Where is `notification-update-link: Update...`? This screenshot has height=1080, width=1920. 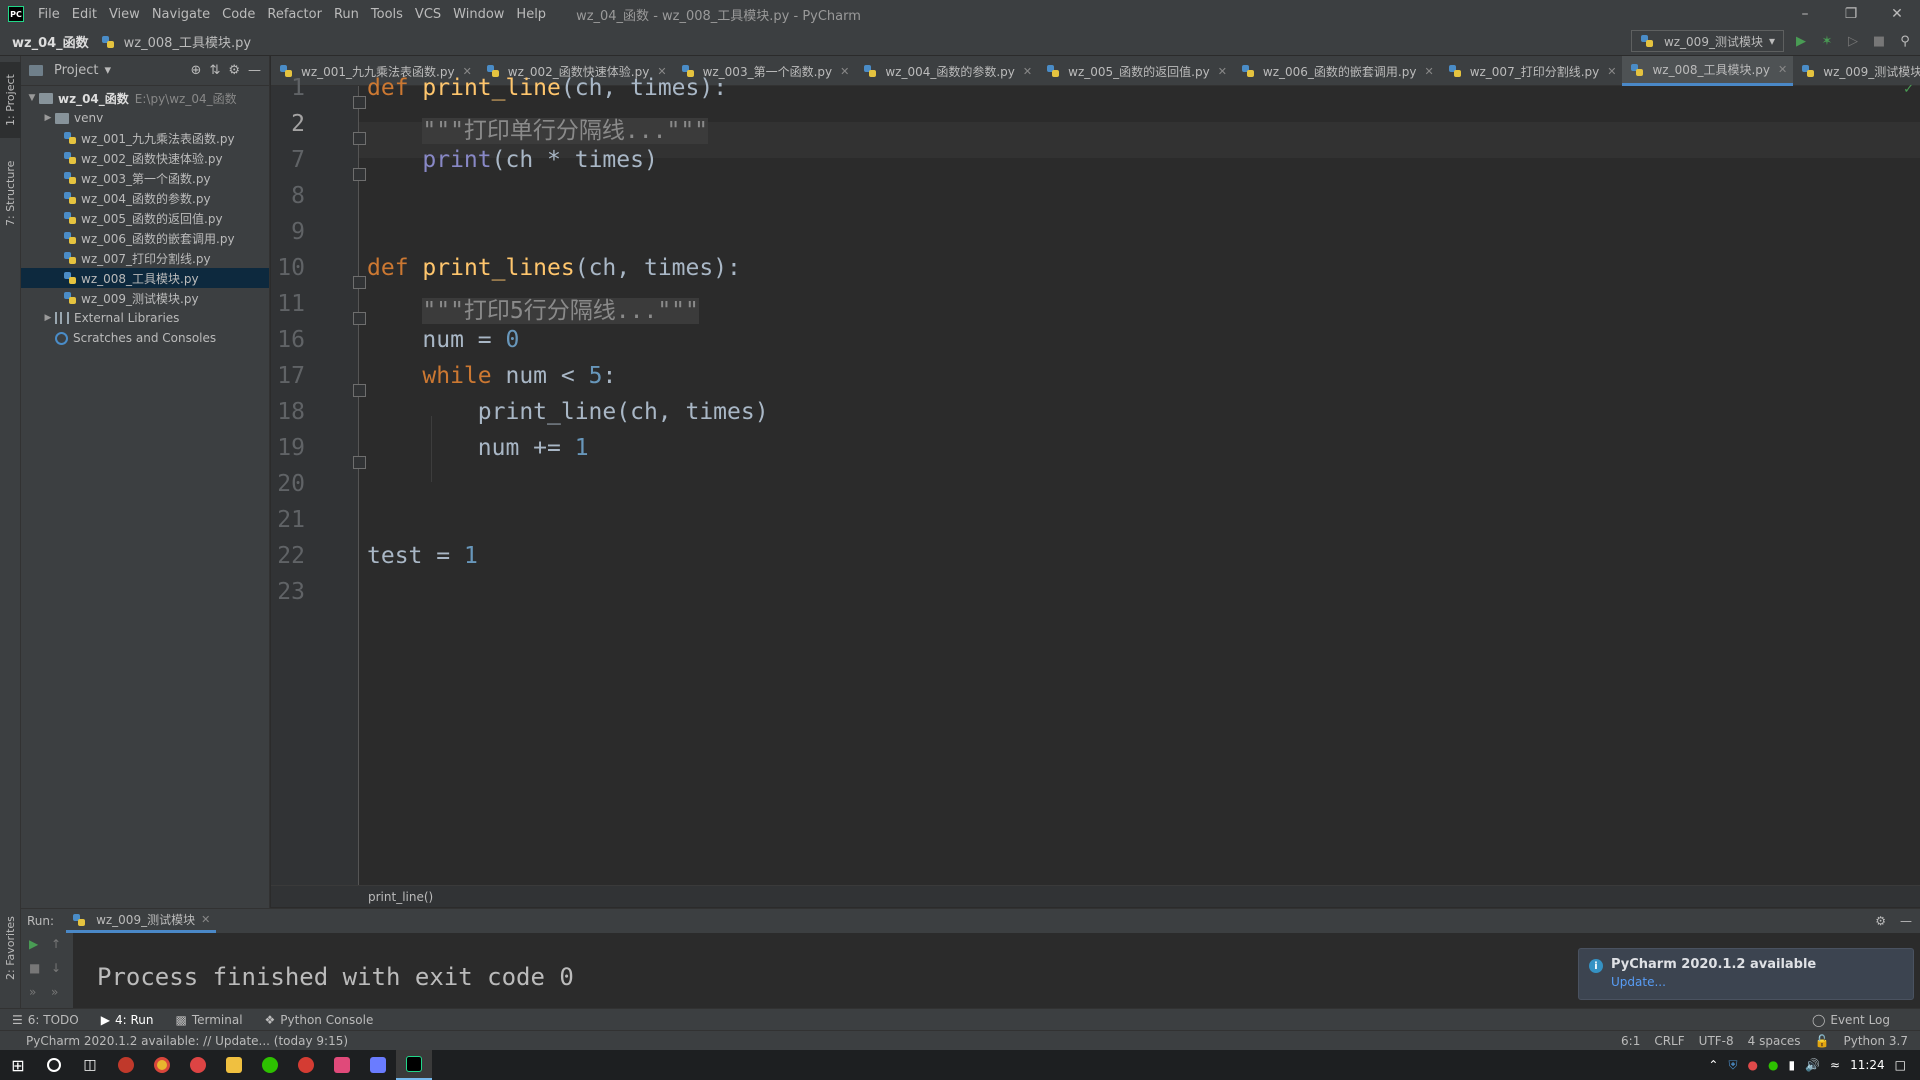 notification-update-link: Update... is located at coordinates (1757, 982).